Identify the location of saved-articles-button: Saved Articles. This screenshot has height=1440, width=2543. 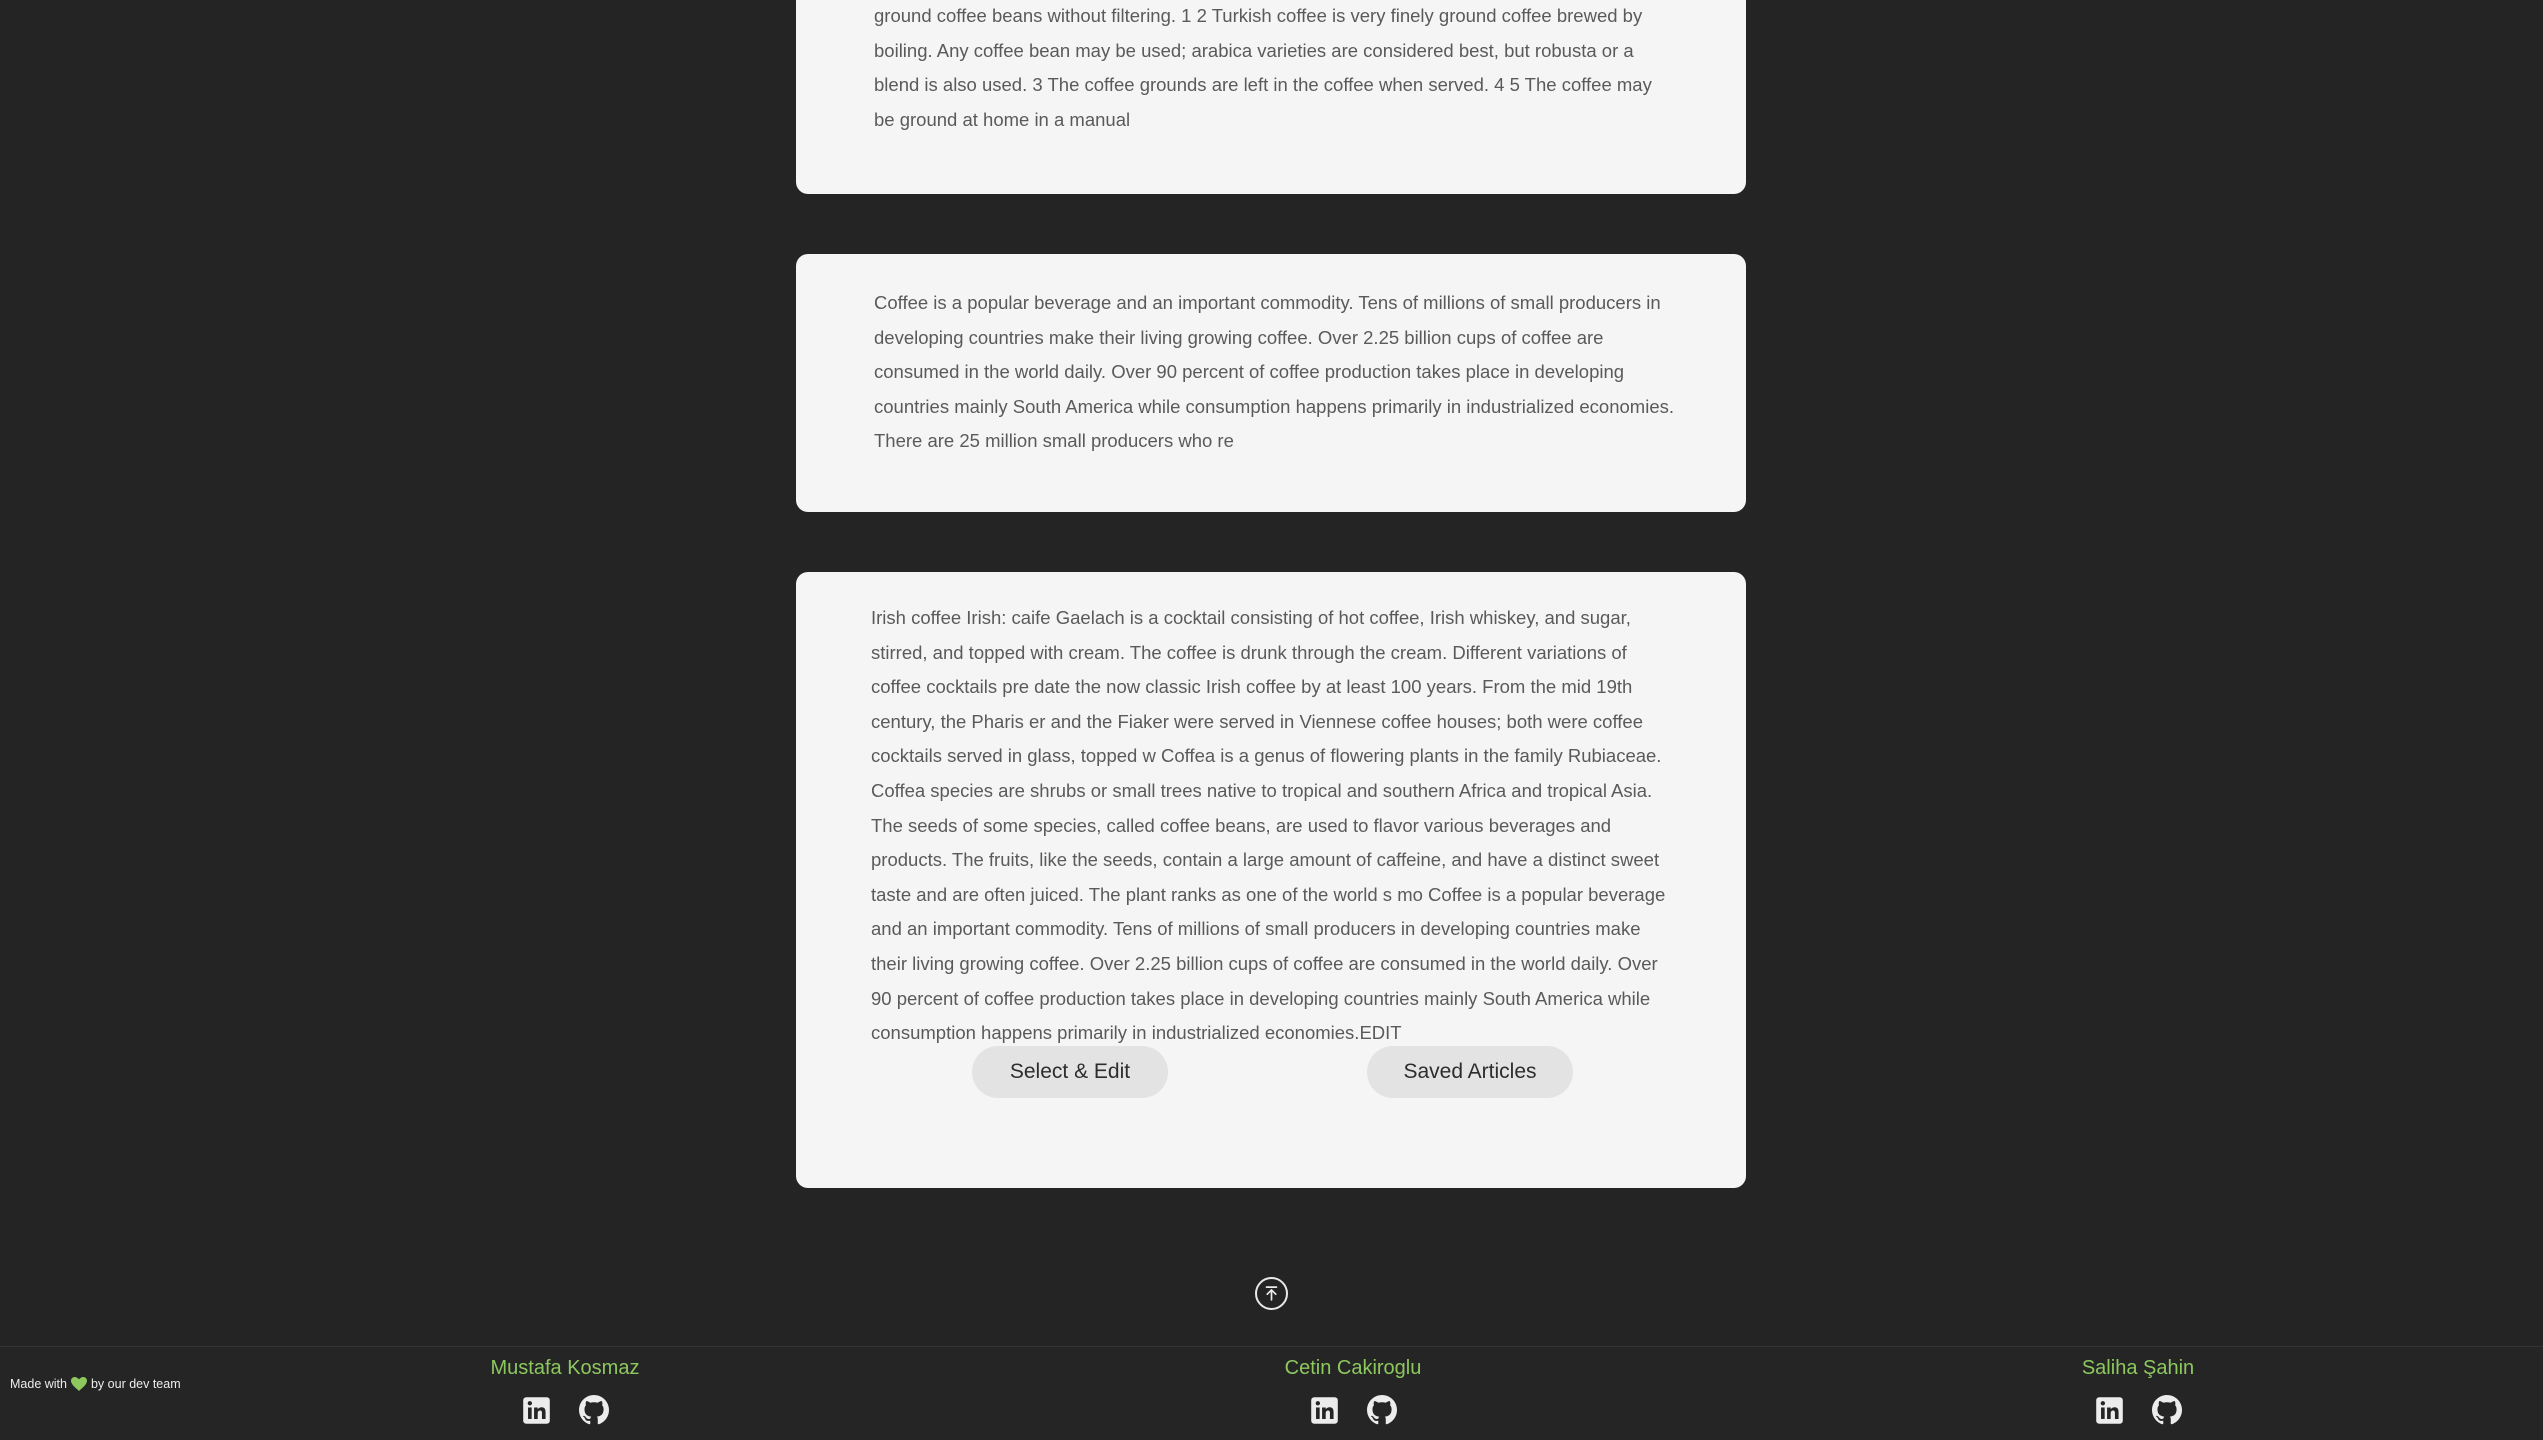
(1470, 1072).